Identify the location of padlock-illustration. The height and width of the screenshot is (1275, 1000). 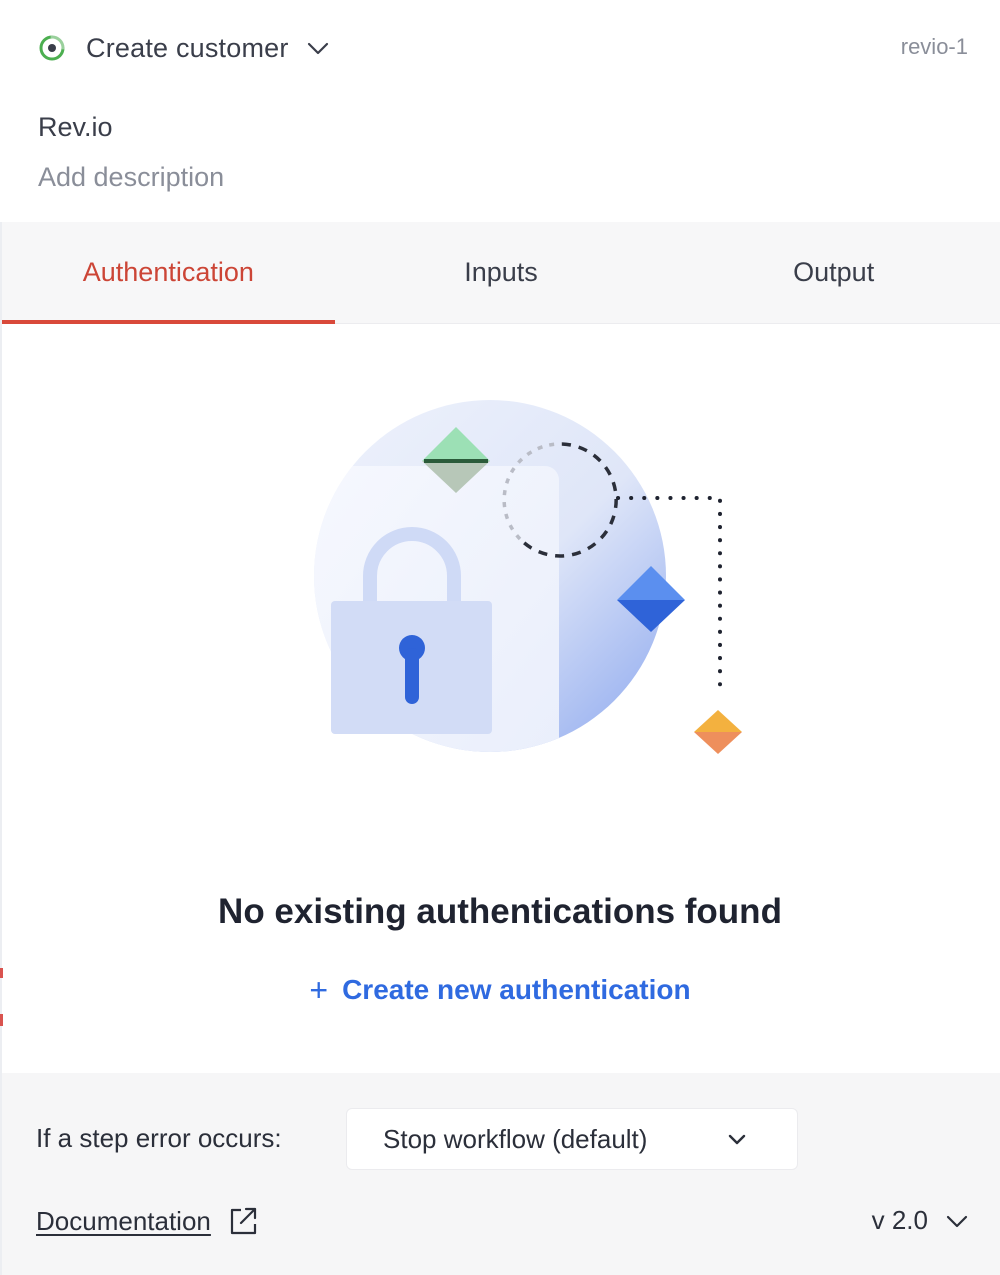
(528, 577).